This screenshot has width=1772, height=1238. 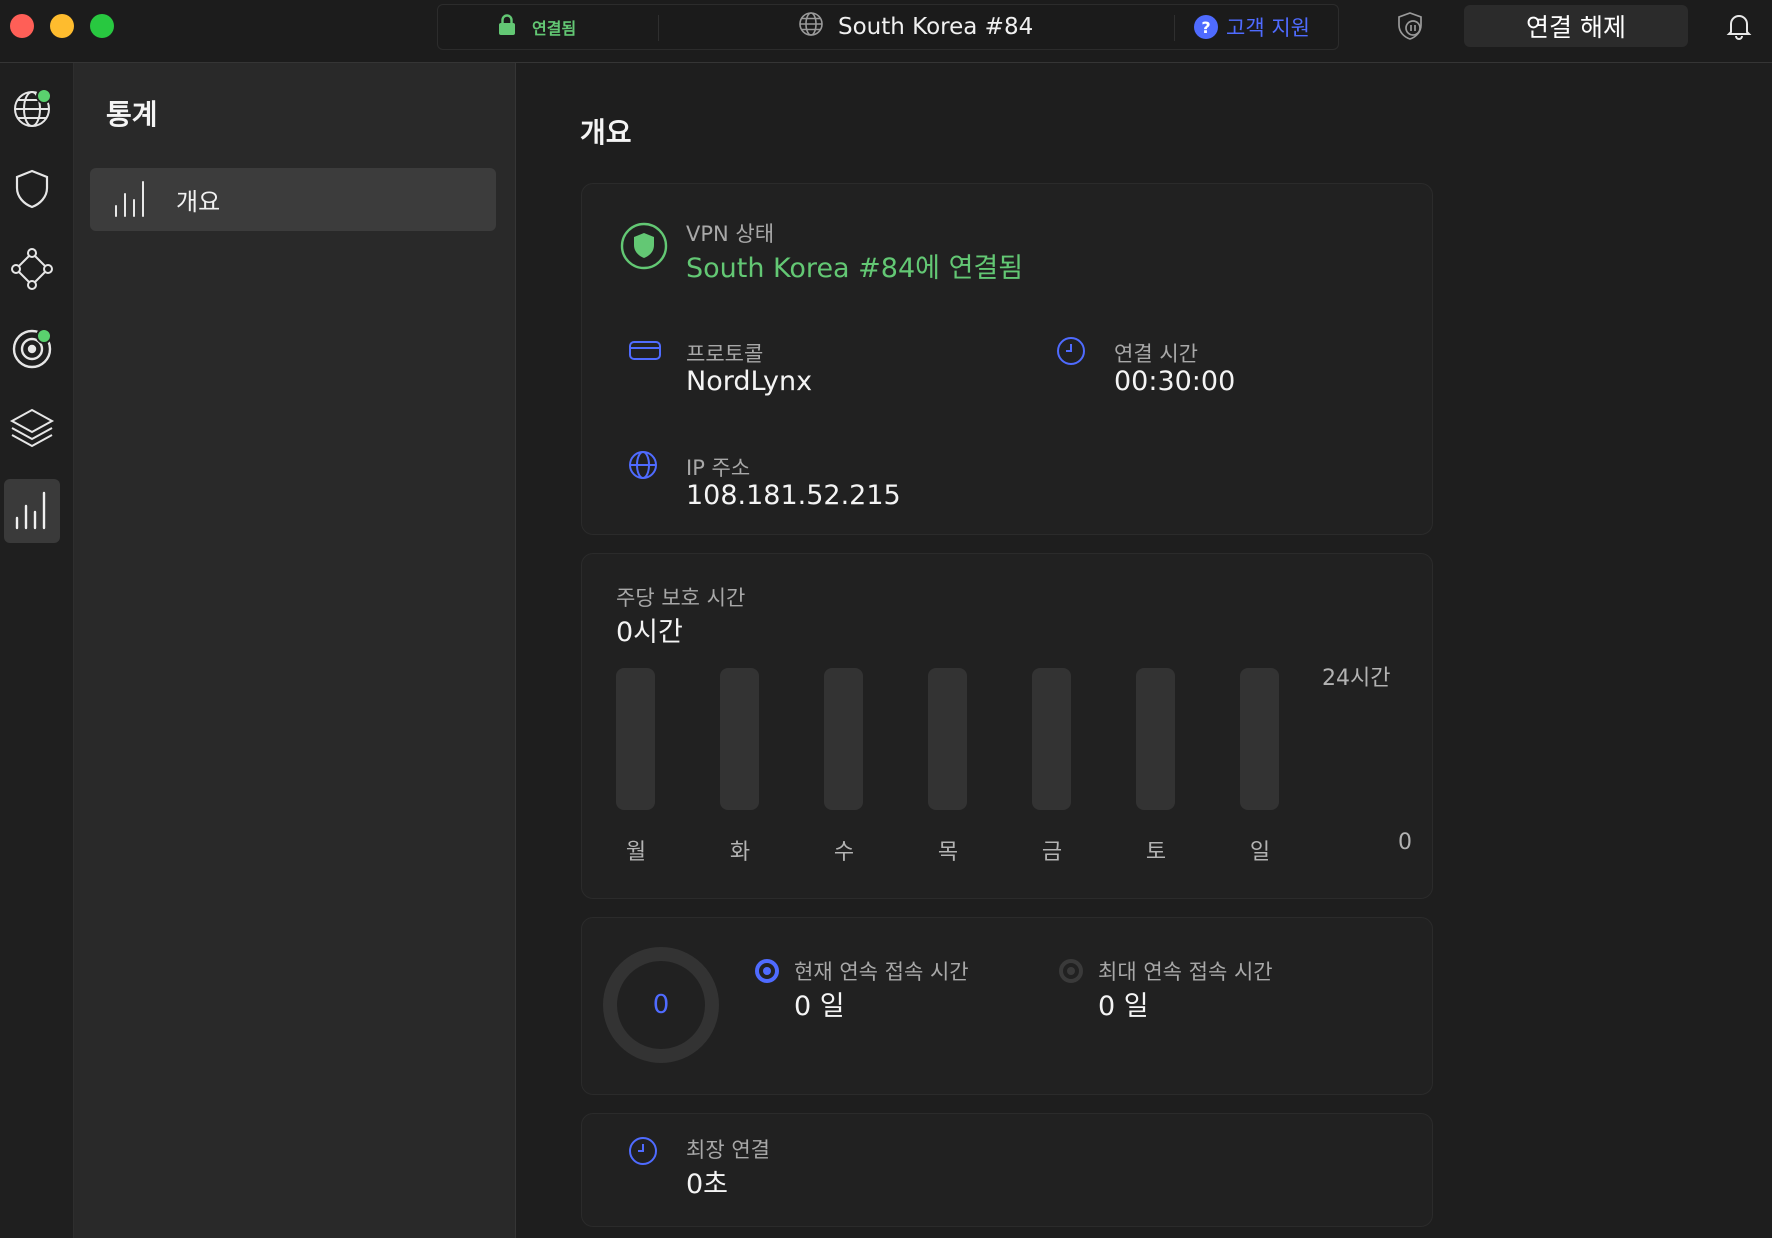 What do you see at coordinates (507, 27) in the screenshot?
I see `lock-icon` at bounding box center [507, 27].